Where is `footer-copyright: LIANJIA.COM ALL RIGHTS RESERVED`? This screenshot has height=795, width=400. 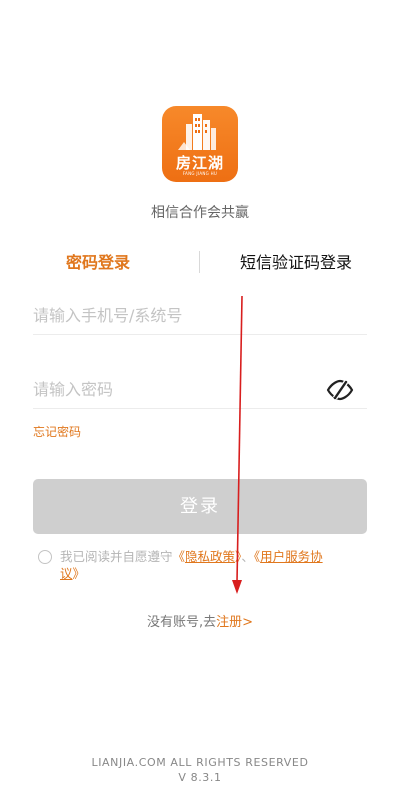 footer-copyright: LIANJIA.COM ALL RIGHTS RESERVED is located at coordinates (200, 762).